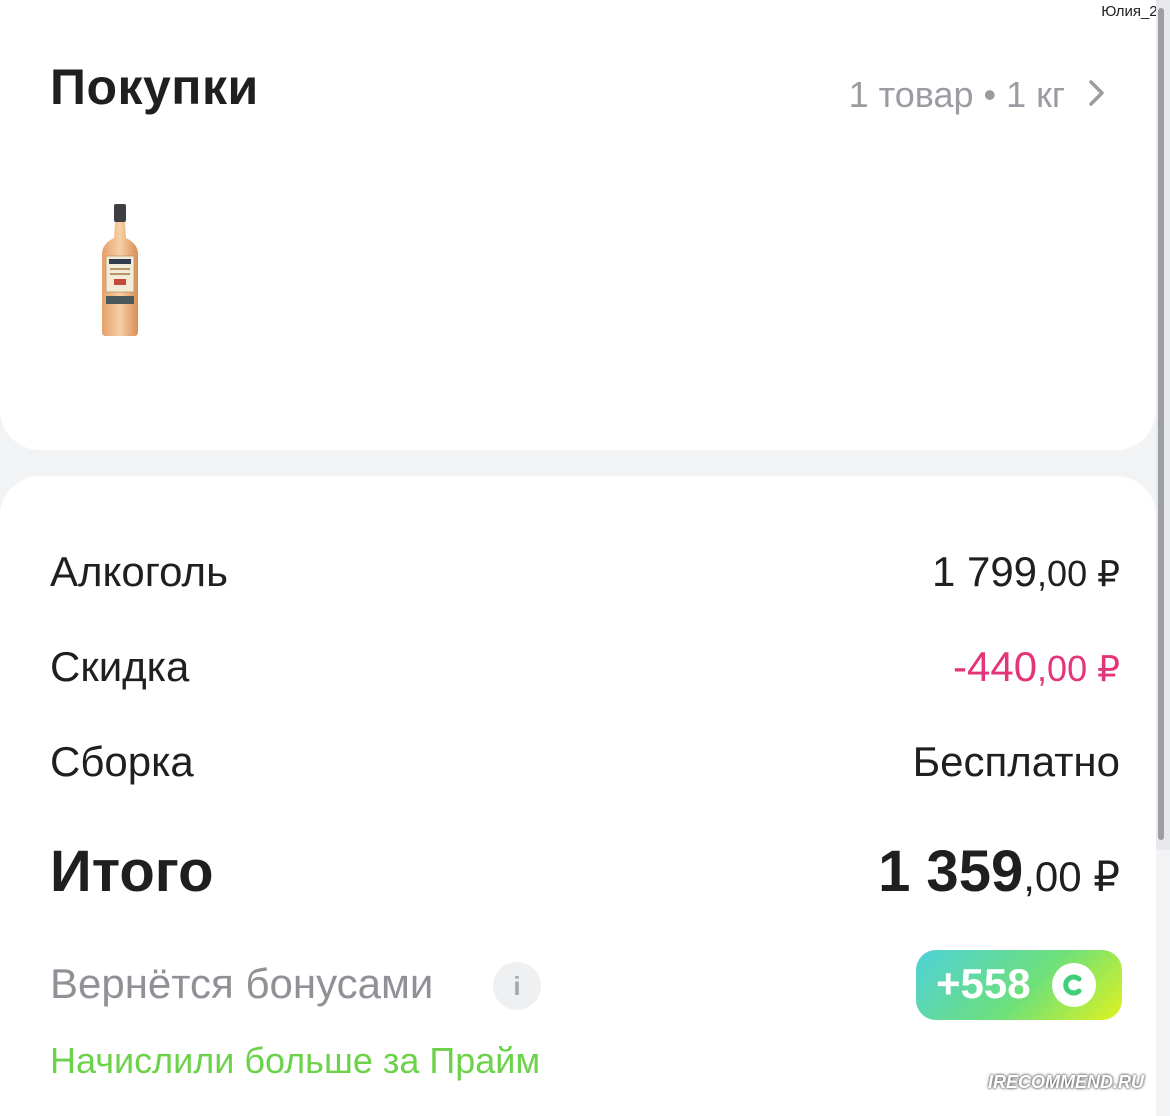  I want to click on watermark-site: IRECOMMEND.RU, so click(1066, 1082).